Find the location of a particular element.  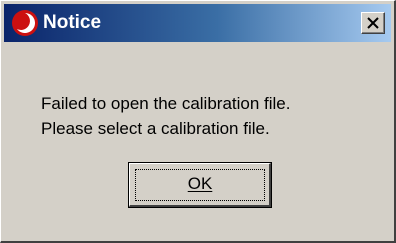

message-line-1: Failed to open the calibration file. is located at coordinates (166, 103).